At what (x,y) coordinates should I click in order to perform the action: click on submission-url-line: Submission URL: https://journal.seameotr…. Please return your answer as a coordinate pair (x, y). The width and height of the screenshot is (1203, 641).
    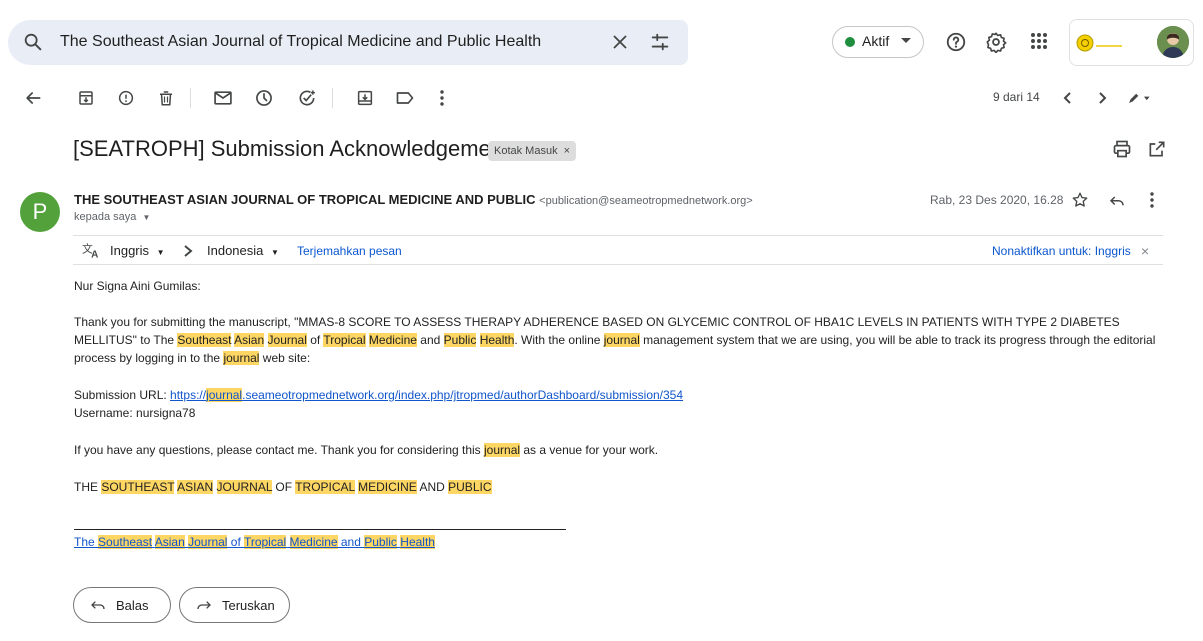
    Looking at the image, I should click on (379, 395).